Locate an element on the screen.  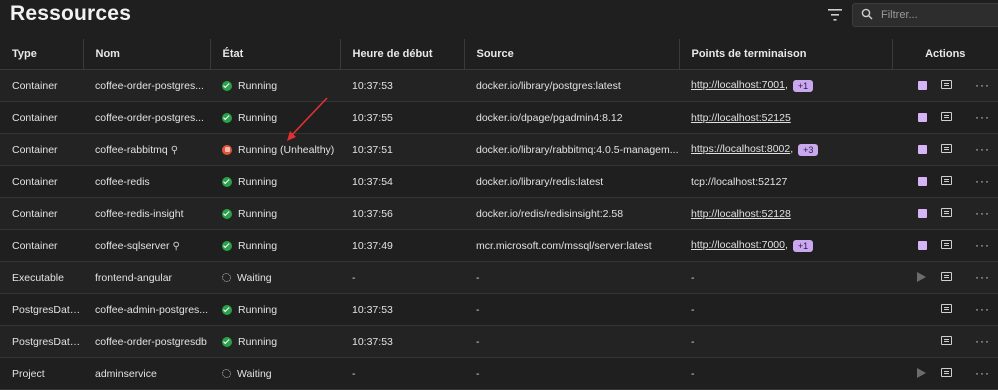
cell-name: coffee-redis-insight is located at coordinates (146, 213).